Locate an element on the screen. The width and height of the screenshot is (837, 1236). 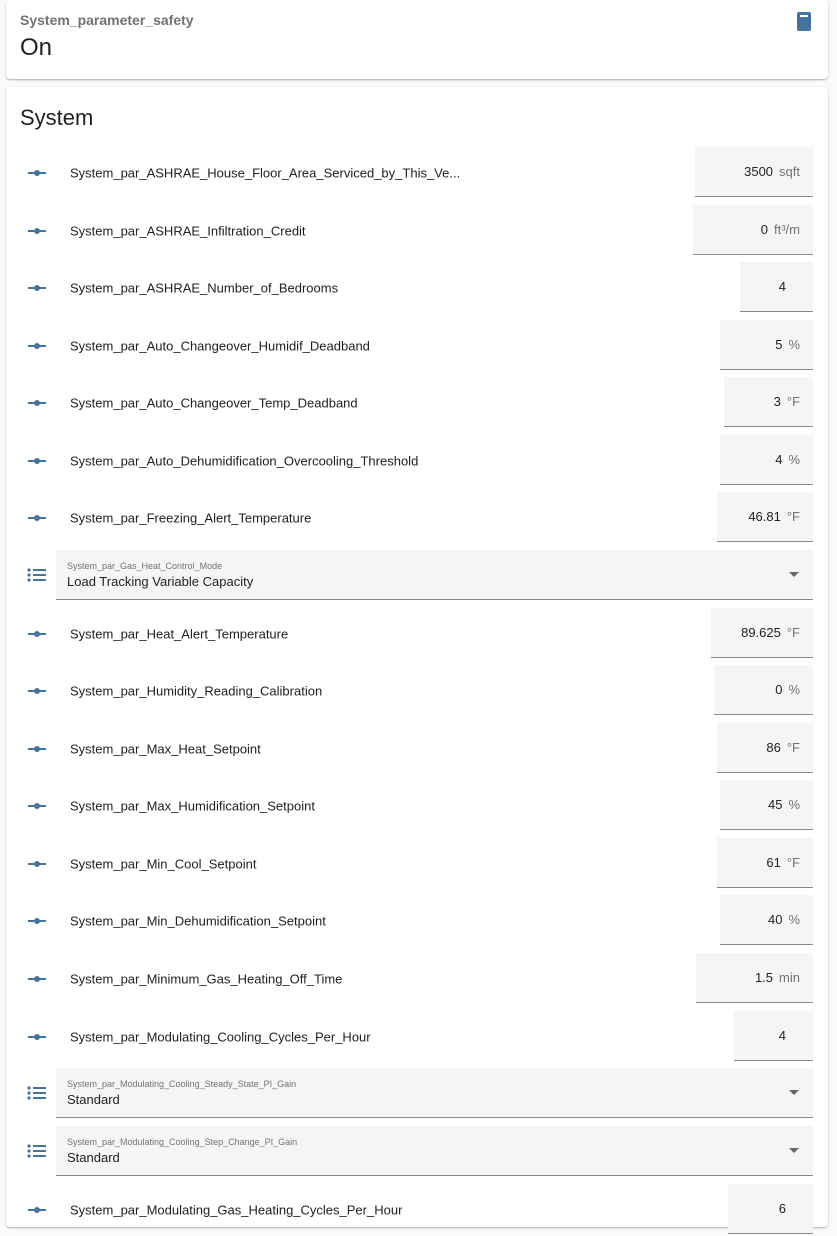
entity-label: System_par_ASHRAE_Infiltration_Credit is located at coordinates (188, 231).